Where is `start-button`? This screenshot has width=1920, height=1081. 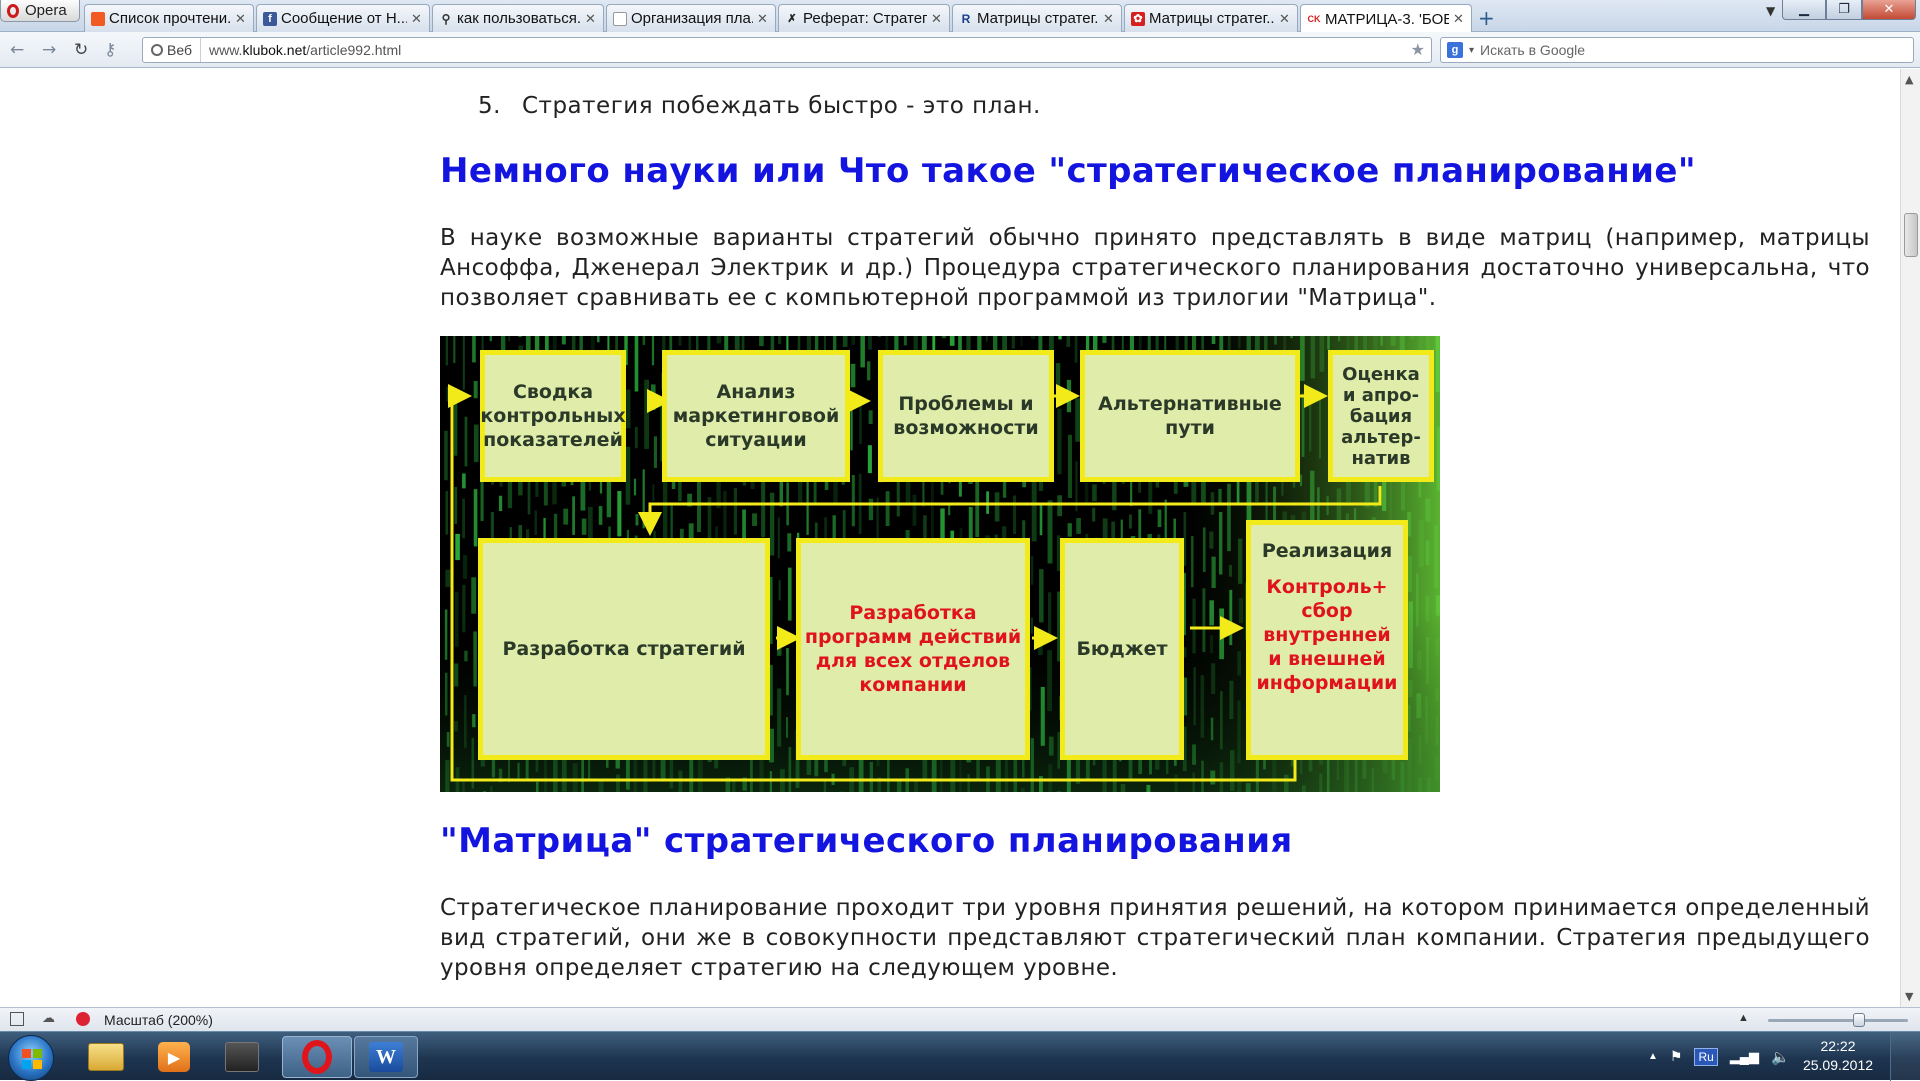
start-button is located at coordinates (31, 1058).